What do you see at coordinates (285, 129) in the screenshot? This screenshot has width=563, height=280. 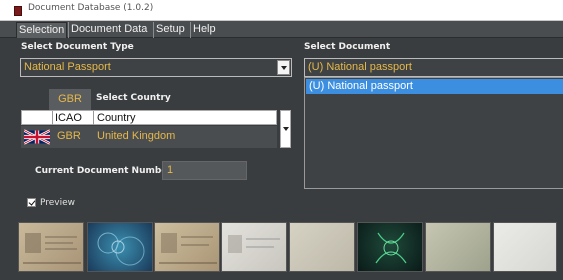 I see `country-dropdown-button` at bounding box center [285, 129].